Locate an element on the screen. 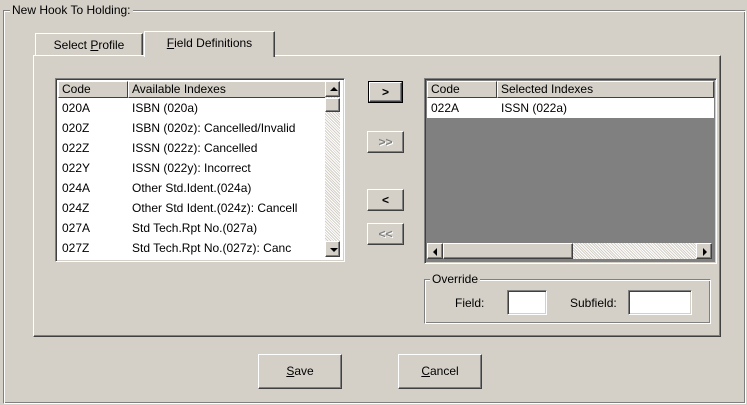  add-all-button: >> is located at coordinates (385, 142).